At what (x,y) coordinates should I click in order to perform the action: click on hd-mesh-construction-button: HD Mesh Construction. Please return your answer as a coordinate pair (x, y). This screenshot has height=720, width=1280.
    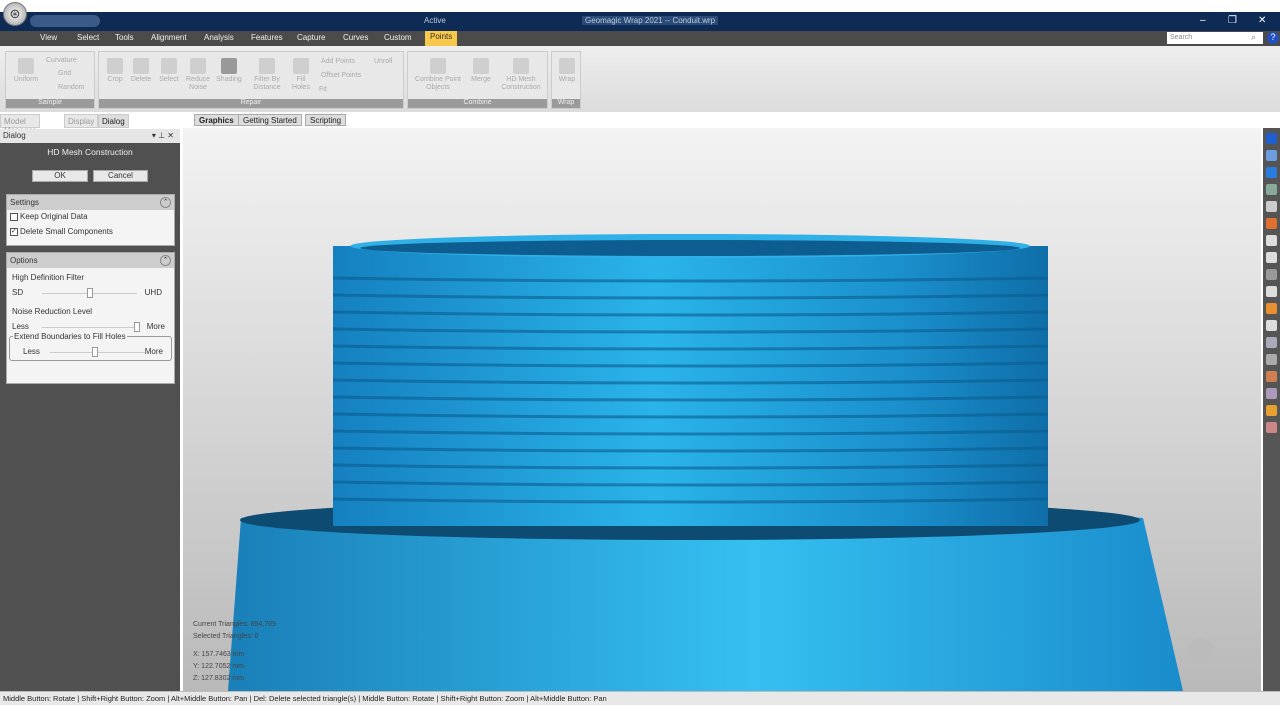
    Looking at the image, I should click on (521, 75).